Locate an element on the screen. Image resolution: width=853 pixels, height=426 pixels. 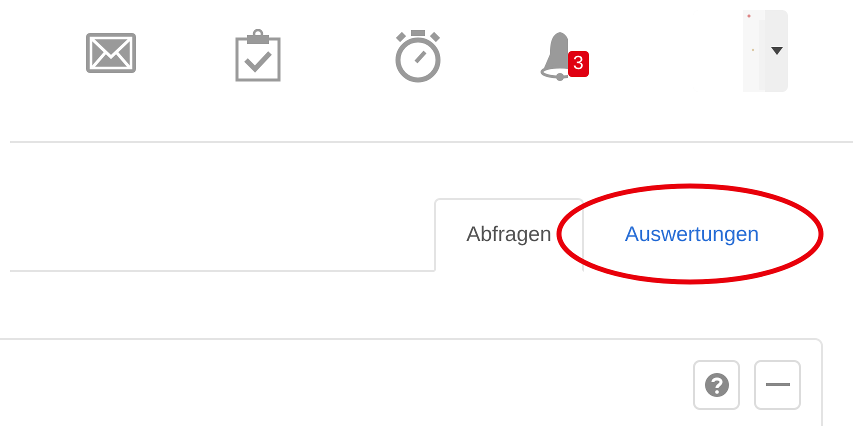
collapse-button is located at coordinates (777, 385).